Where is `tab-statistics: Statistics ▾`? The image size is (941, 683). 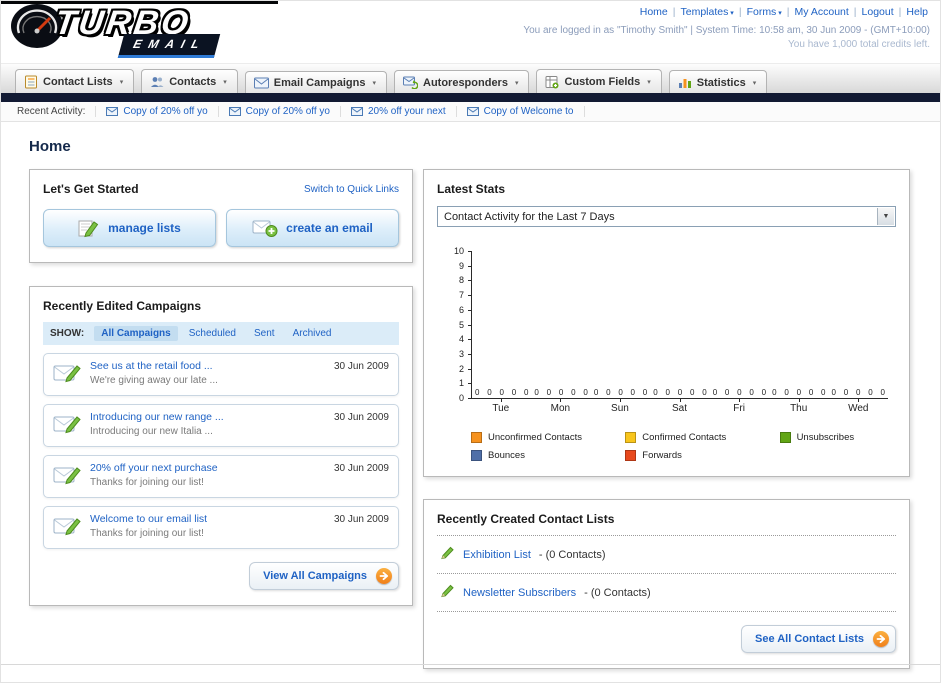
tab-statistics: Statistics ▾ is located at coordinates (718, 81).